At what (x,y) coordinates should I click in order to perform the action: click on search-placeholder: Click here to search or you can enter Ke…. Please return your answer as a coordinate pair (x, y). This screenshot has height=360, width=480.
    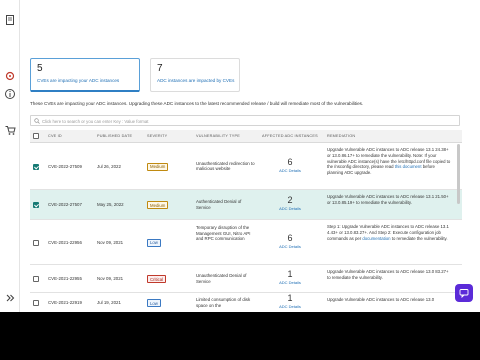
    Looking at the image, I should click on (95, 121).